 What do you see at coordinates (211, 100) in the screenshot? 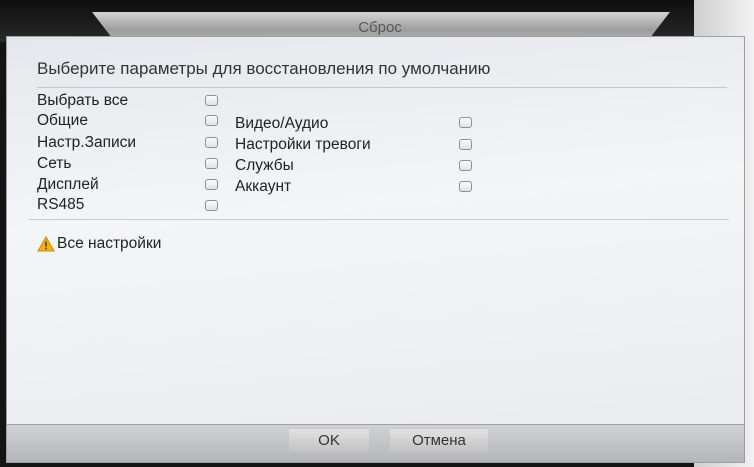
I see `checkbox-select-all` at bounding box center [211, 100].